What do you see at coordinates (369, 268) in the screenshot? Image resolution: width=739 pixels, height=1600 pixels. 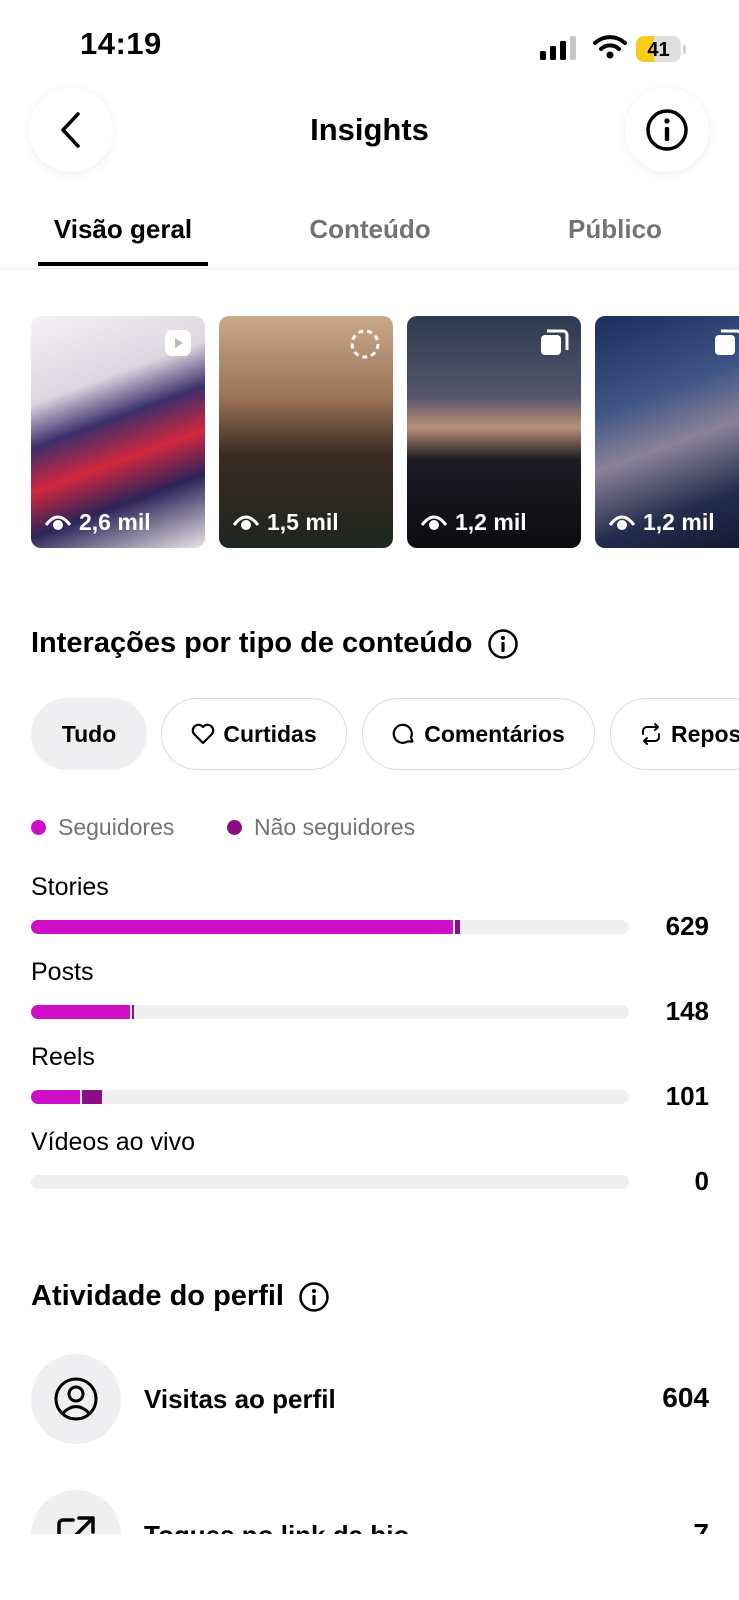 I see `tabs-divider` at bounding box center [369, 268].